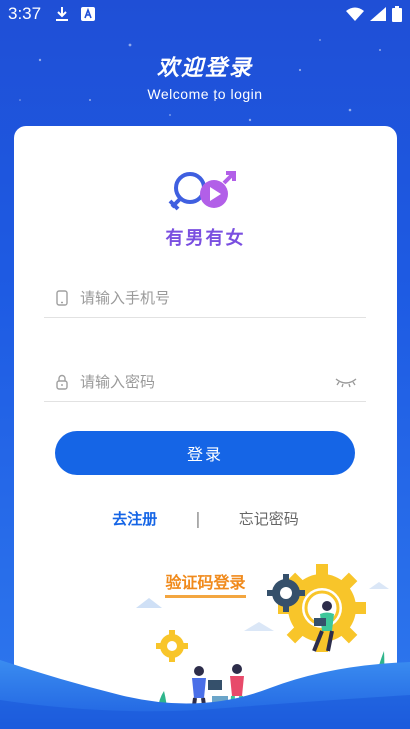 This screenshot has height=729, width=410. What do you see at coordinates (202, 191) in the screenshot?
I see `gender-logo-icon` at bounding box center [202, 191].